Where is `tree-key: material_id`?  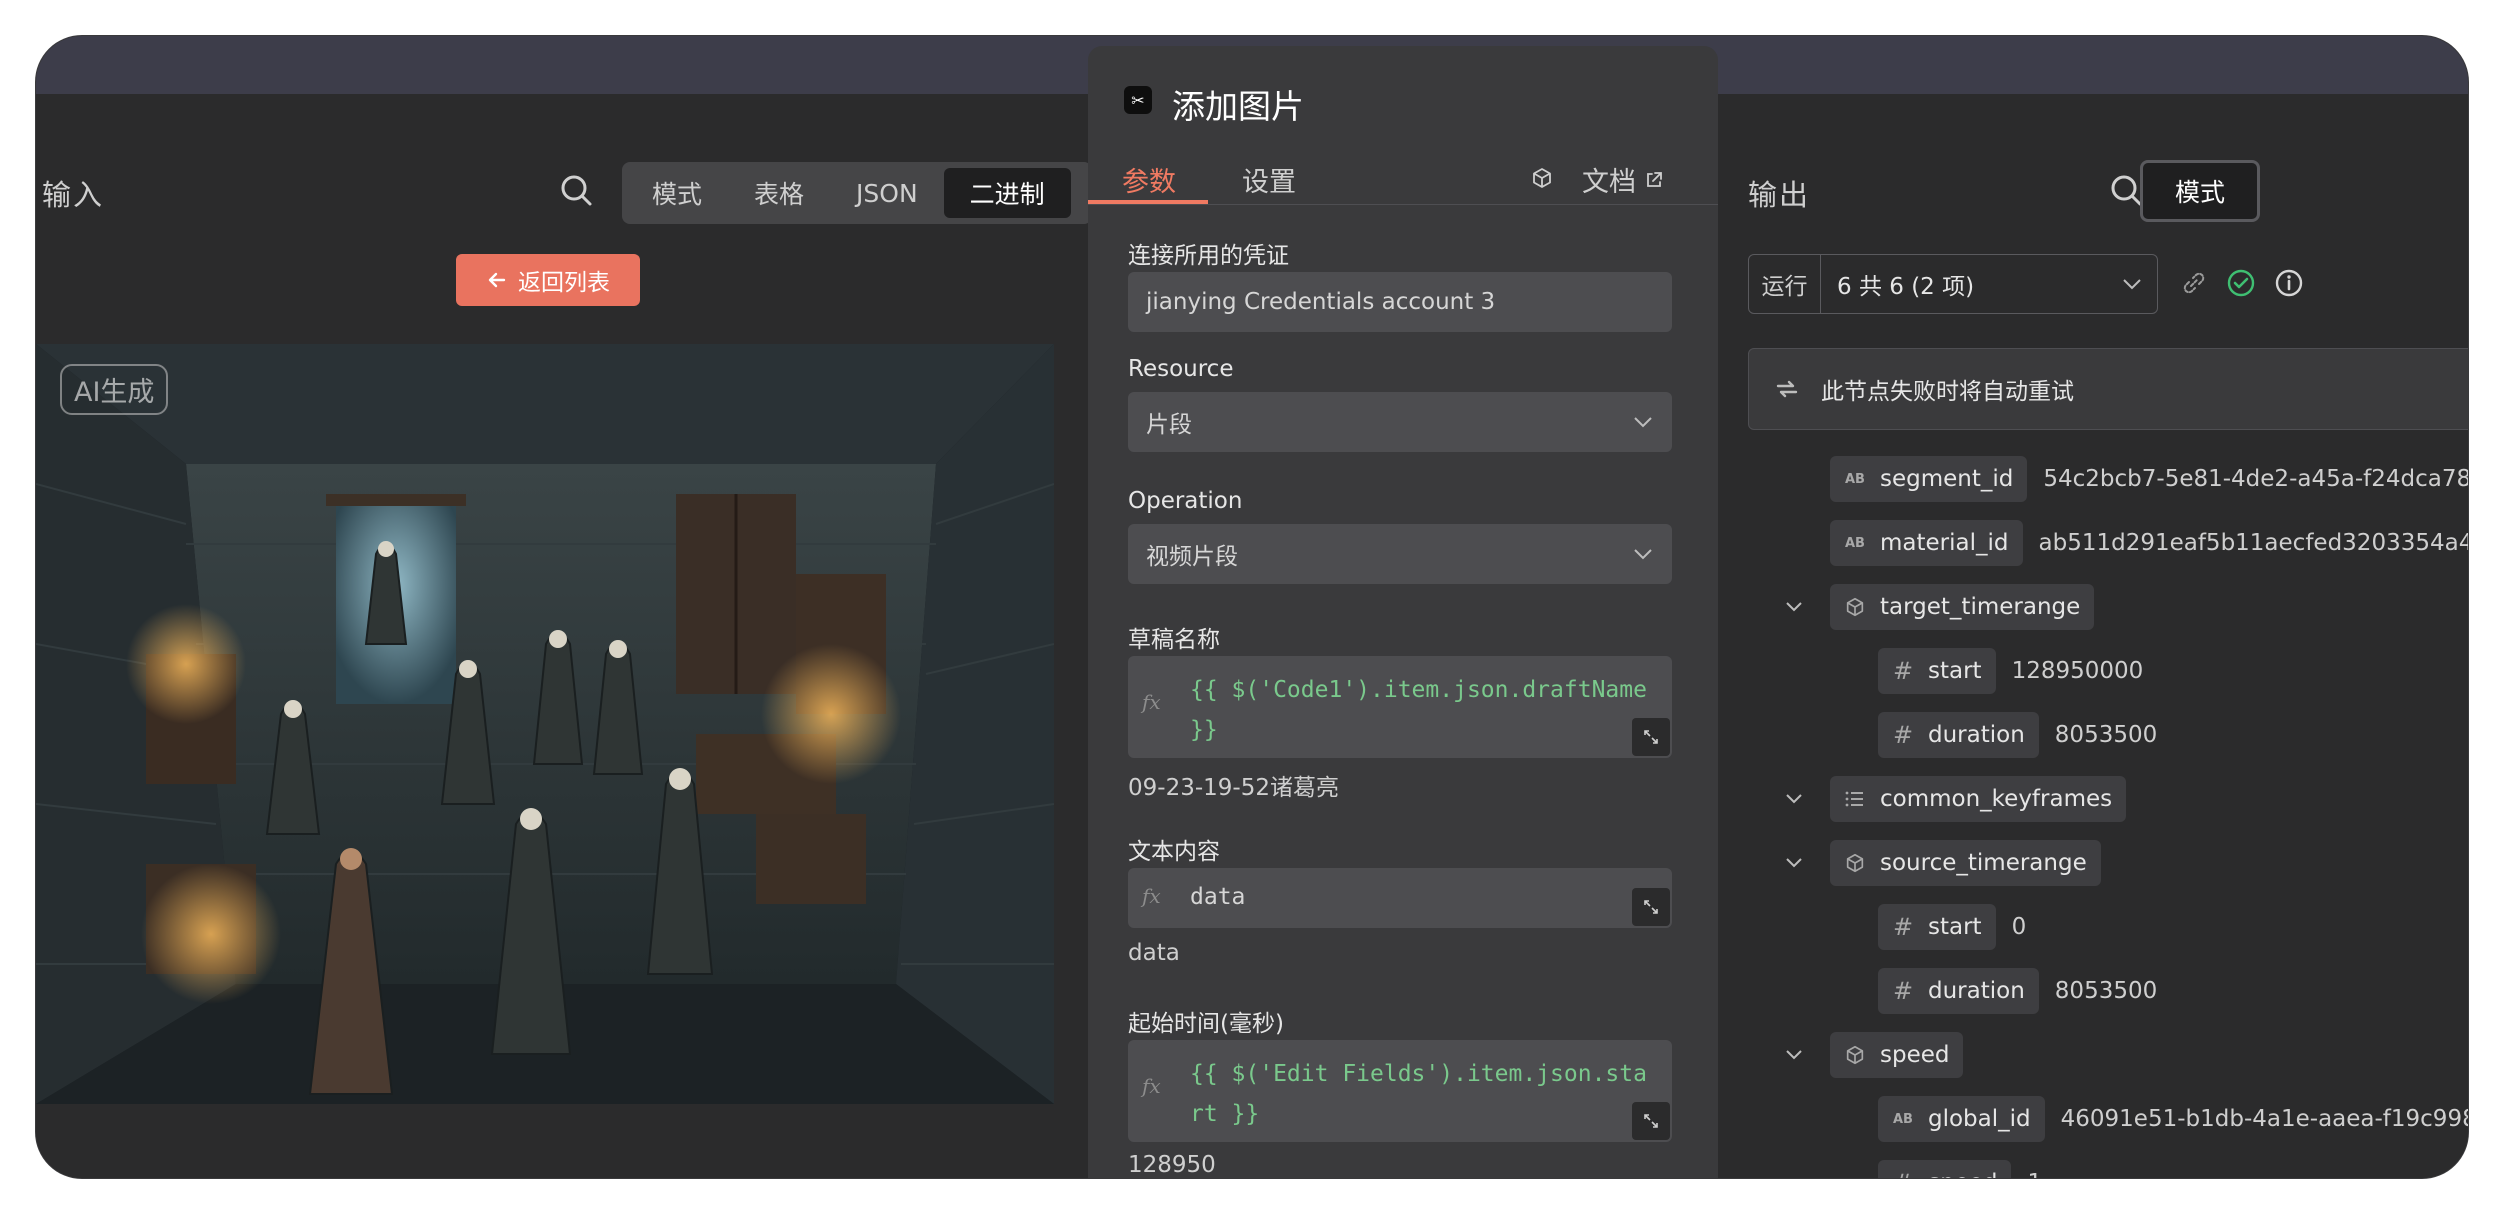
tree-key: material_id is located at coordinates (1944, 543).